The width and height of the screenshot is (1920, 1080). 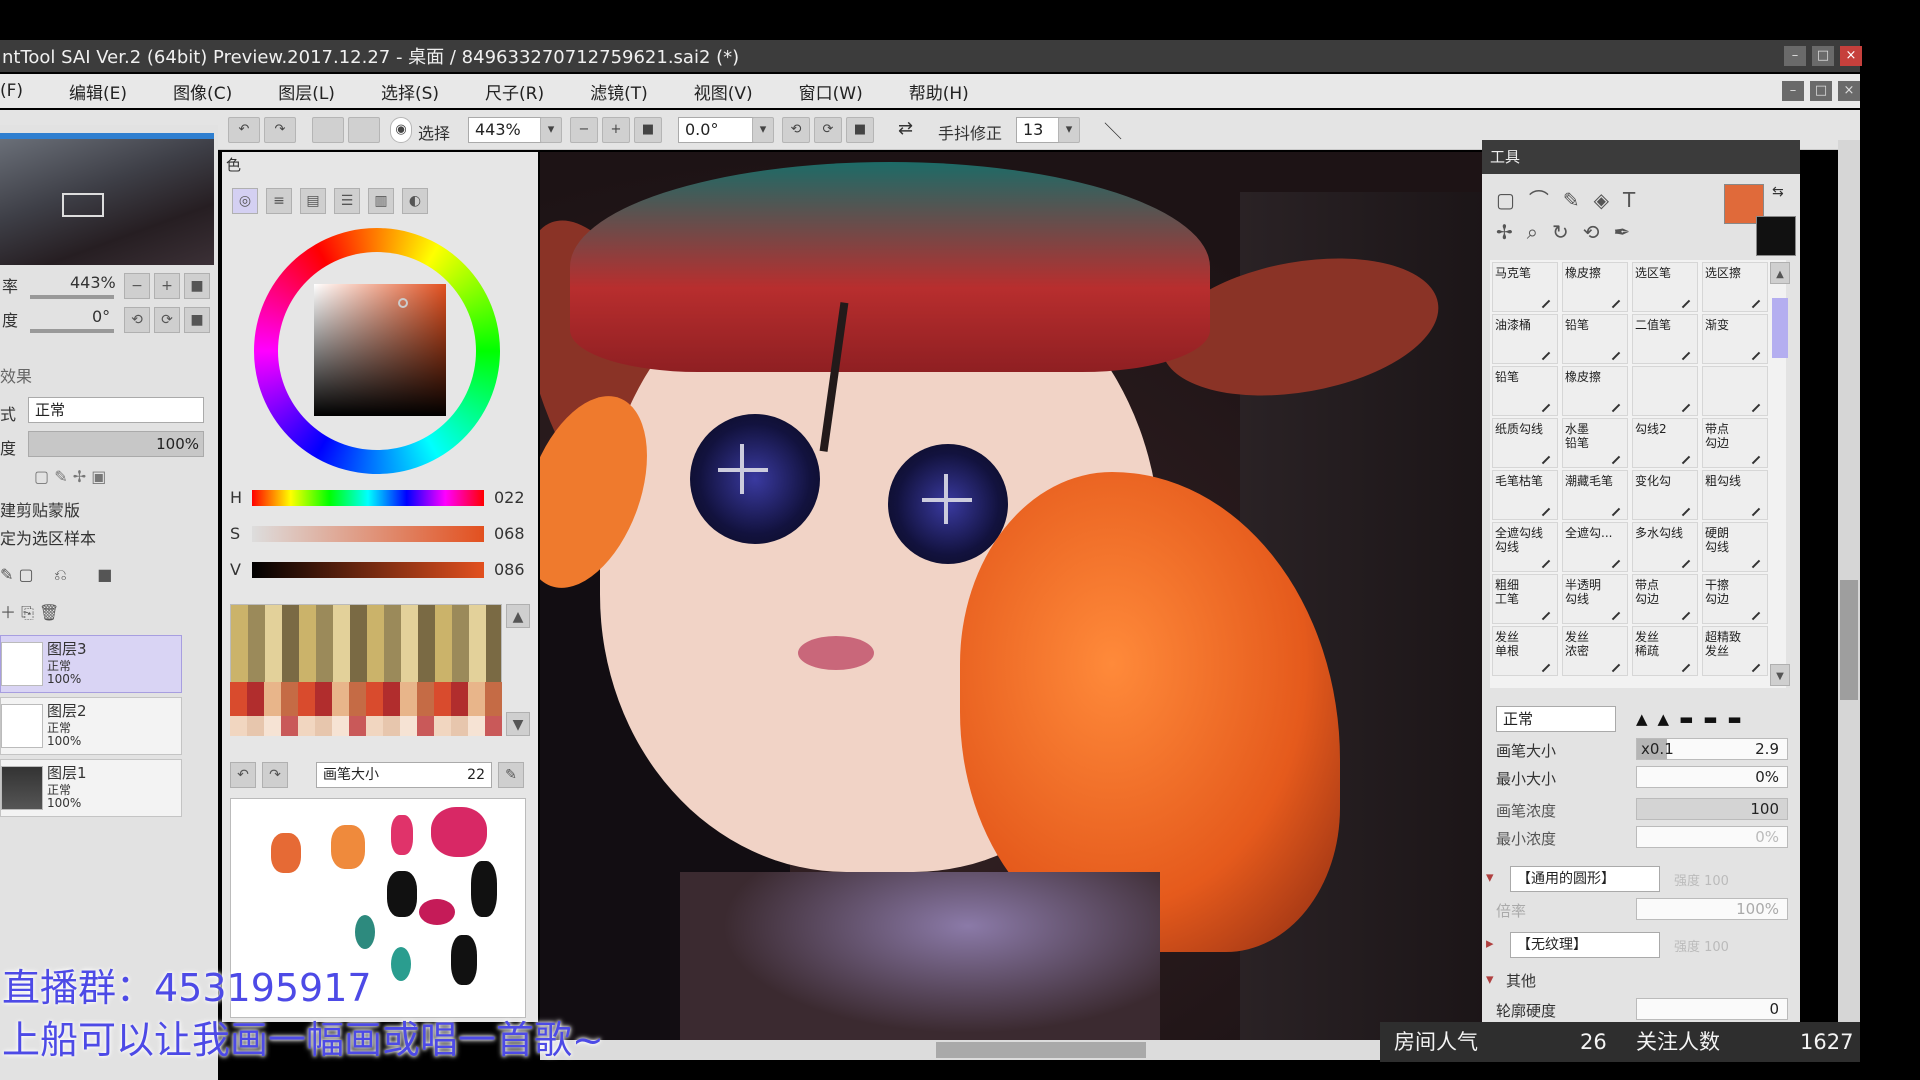 What do you see at coordinates (518, 724) in the screenshot?
I see `swatch-scroll-down: ▼` at bounding box center [518, 724].